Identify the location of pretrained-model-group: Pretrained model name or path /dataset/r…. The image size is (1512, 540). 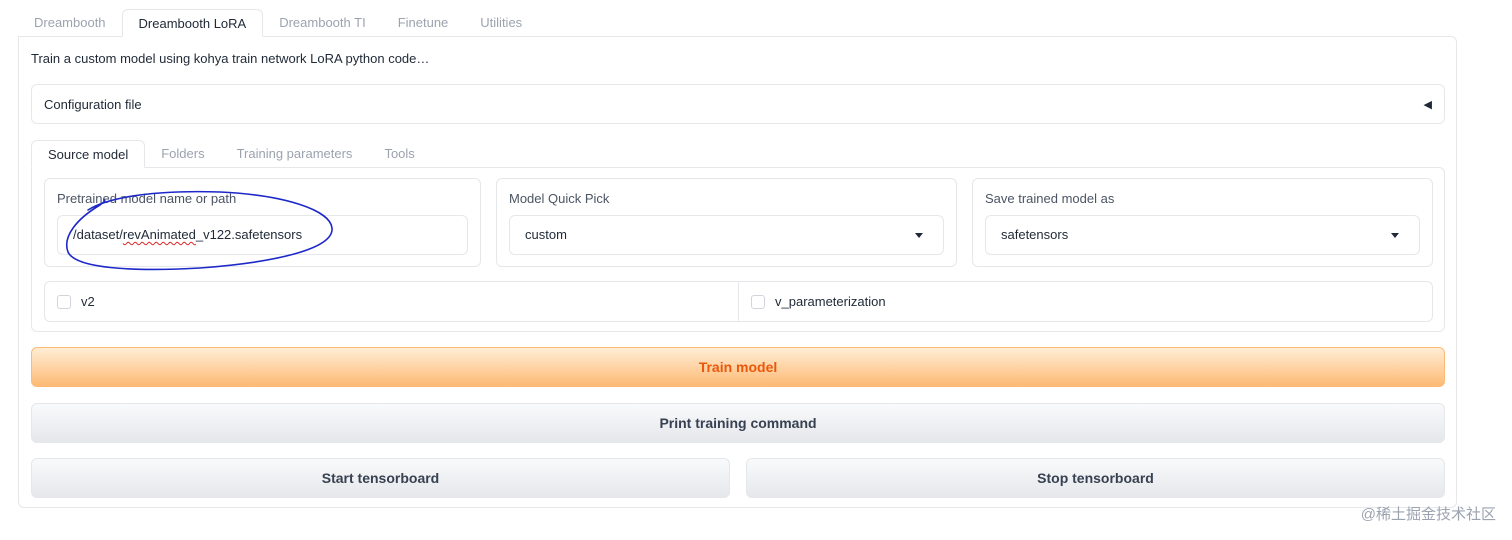
(262, 222).